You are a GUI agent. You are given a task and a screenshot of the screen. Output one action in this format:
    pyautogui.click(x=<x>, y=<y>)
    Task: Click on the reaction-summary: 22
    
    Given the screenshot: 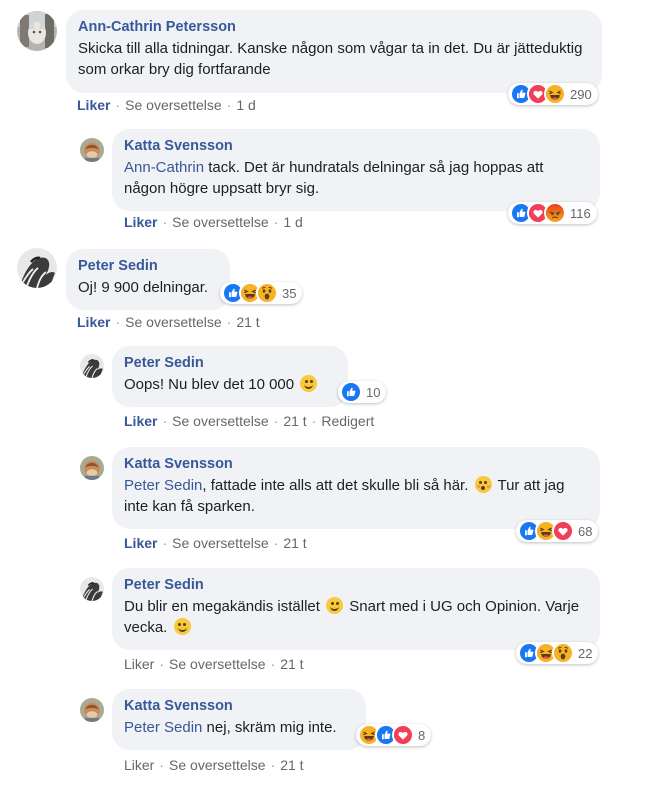 What is the action you would take?
    pyautogui.click(x=557, y=653)
    